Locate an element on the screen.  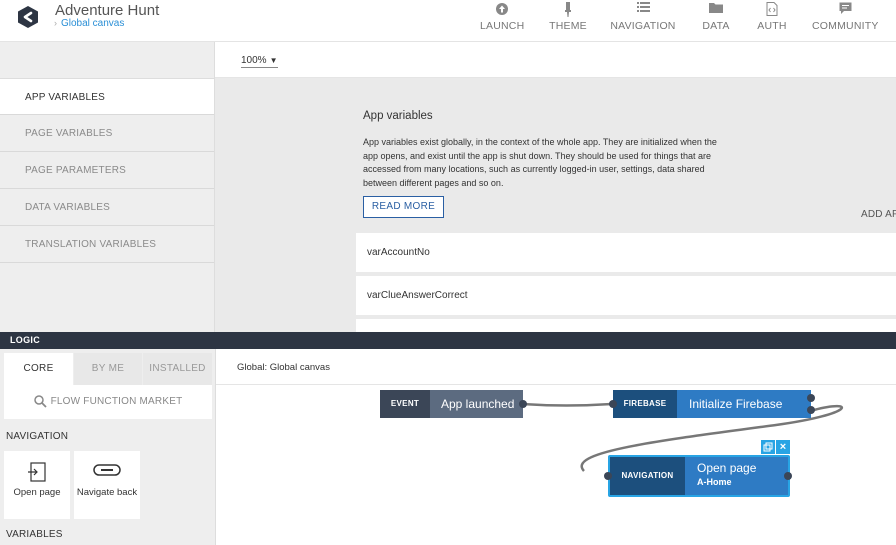
chevron-right-icon: › is located at coordinates (55, 23).